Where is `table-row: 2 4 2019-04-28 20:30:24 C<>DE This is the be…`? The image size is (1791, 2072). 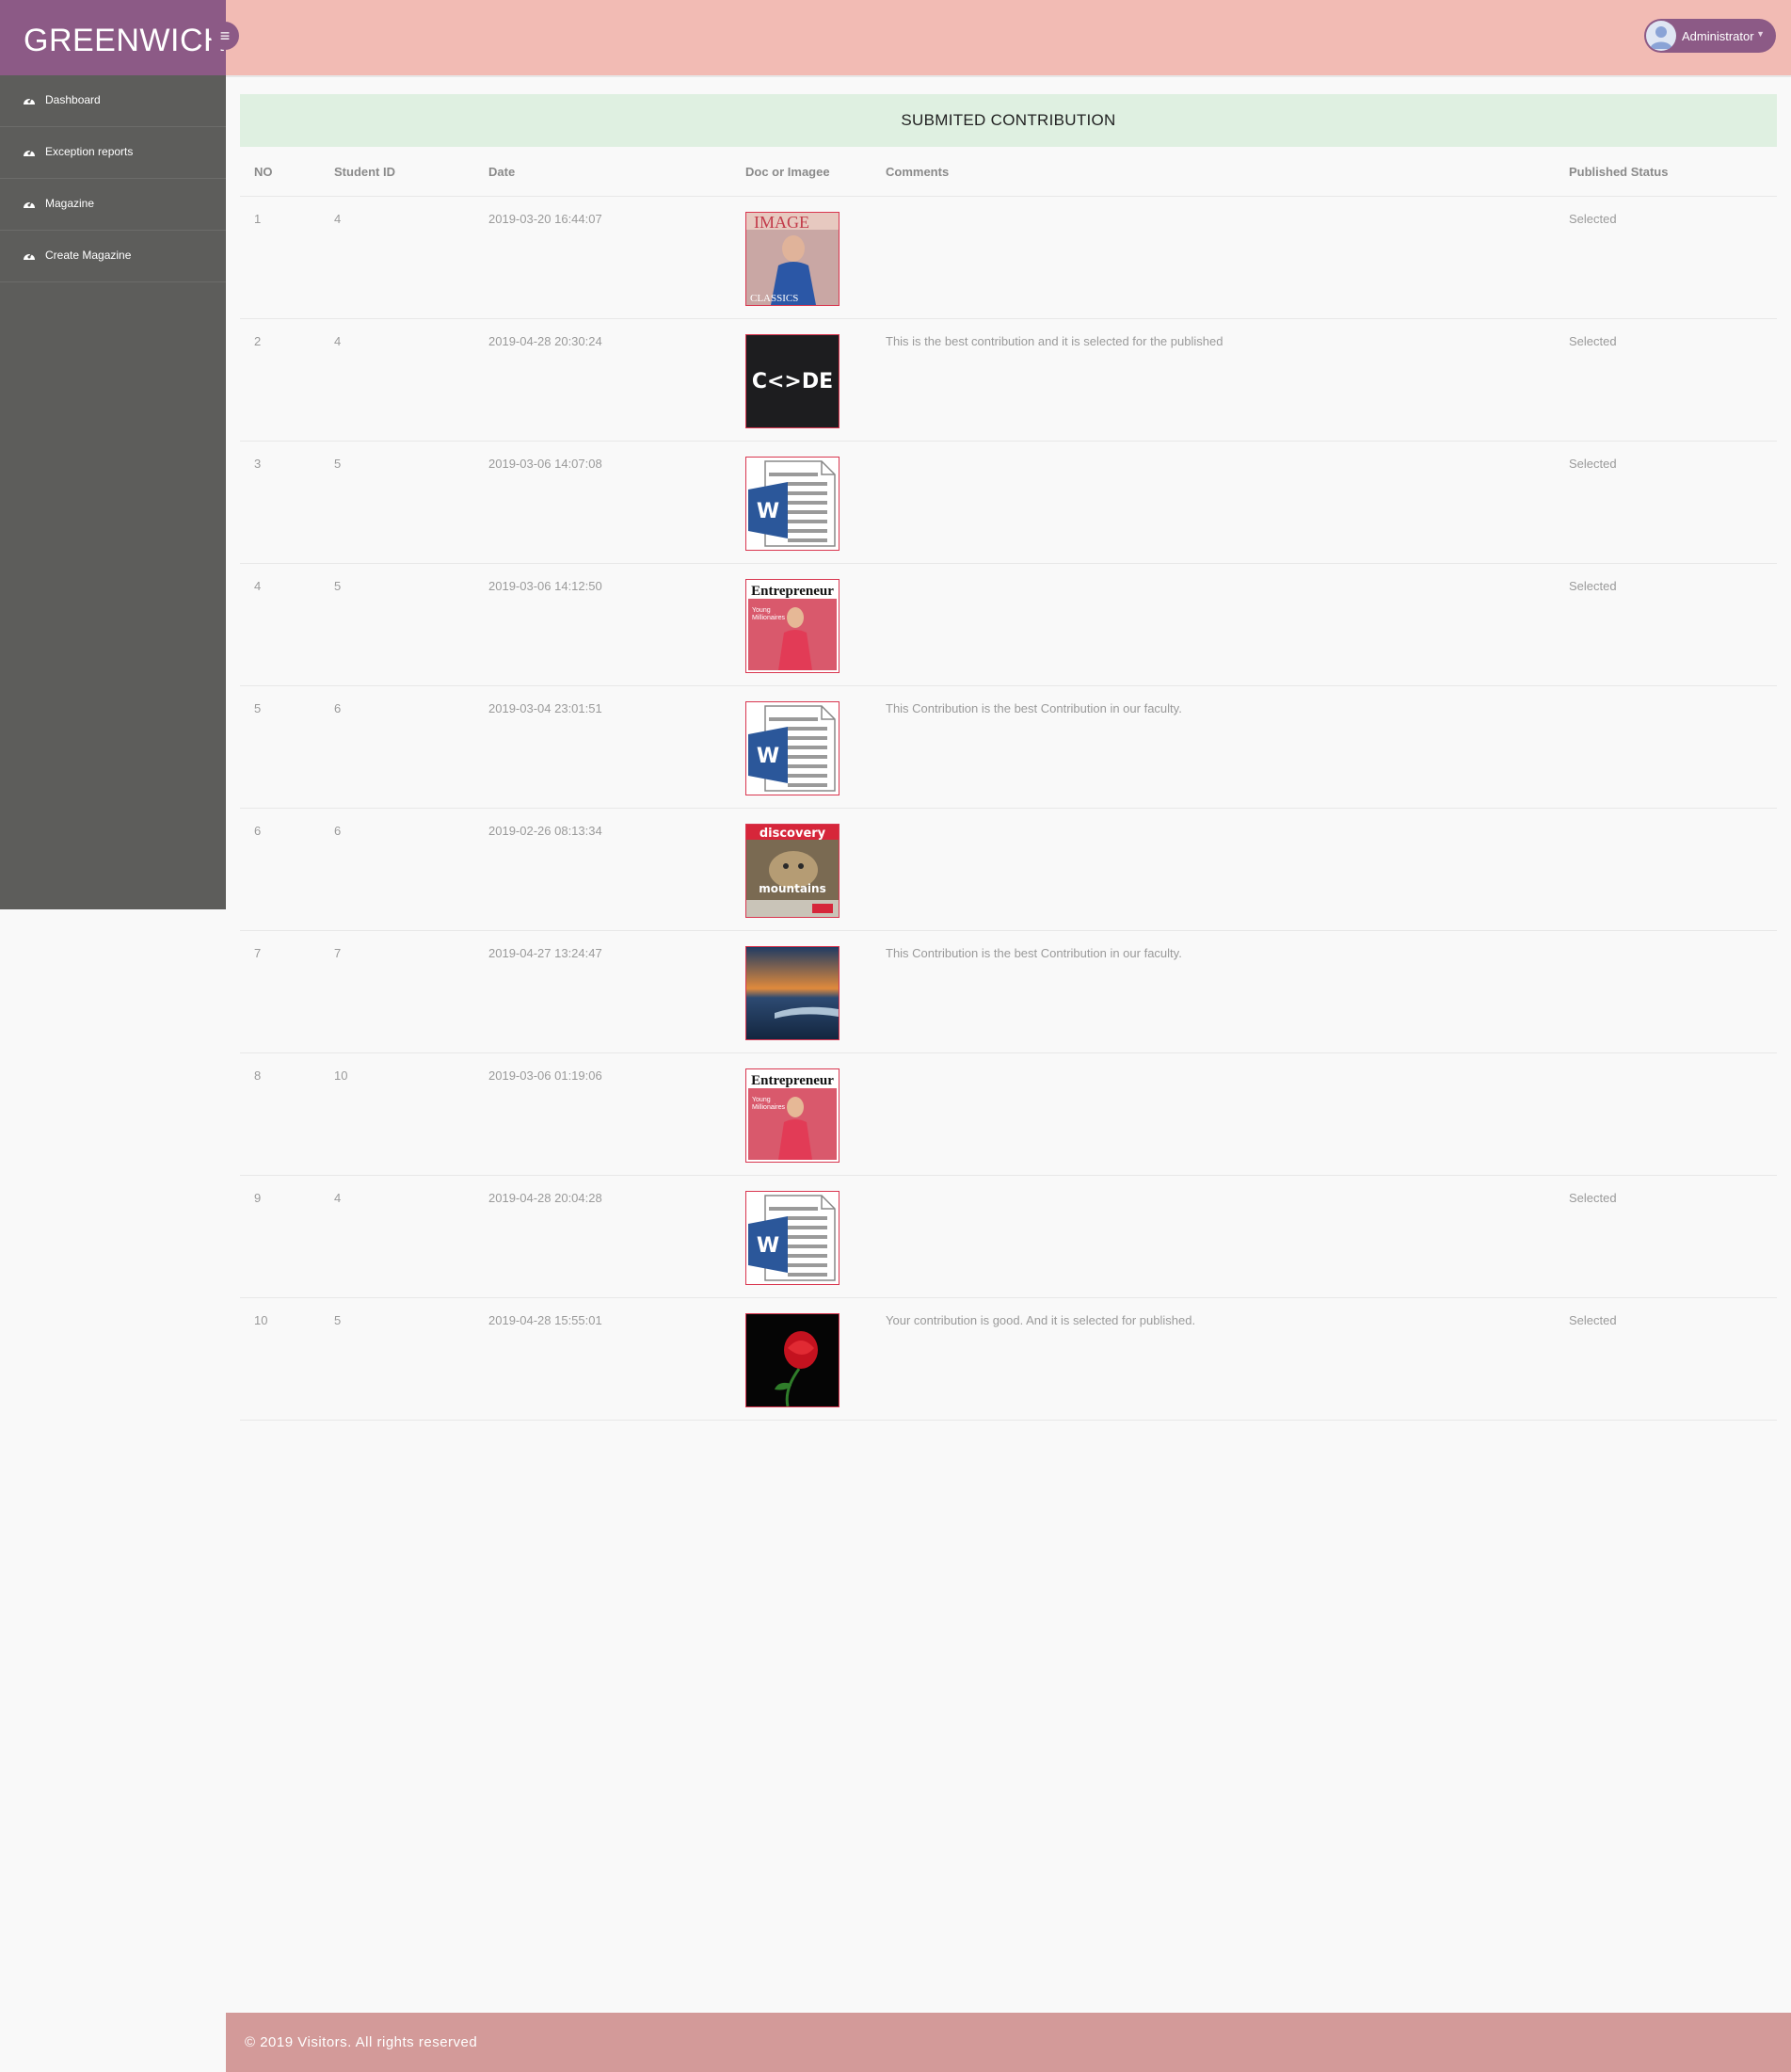 table-row: 2 4 2019-04-28 20:30:24 C<>DE This is the be… is located at coordinates (1009, 380).